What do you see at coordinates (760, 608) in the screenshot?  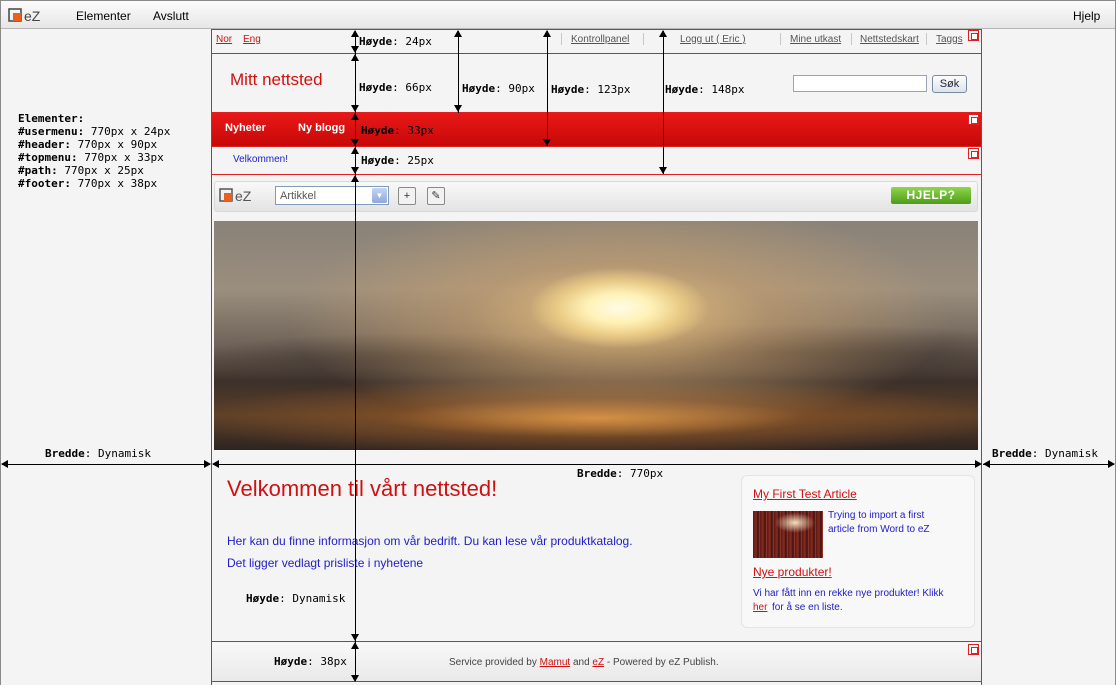 I see `news-her-link: her` at bounding box center [760, 608].